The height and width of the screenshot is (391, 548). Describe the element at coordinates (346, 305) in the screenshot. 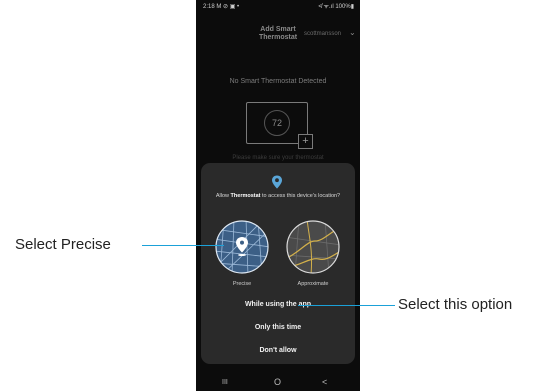

I see `annotation-line-option` at that location.